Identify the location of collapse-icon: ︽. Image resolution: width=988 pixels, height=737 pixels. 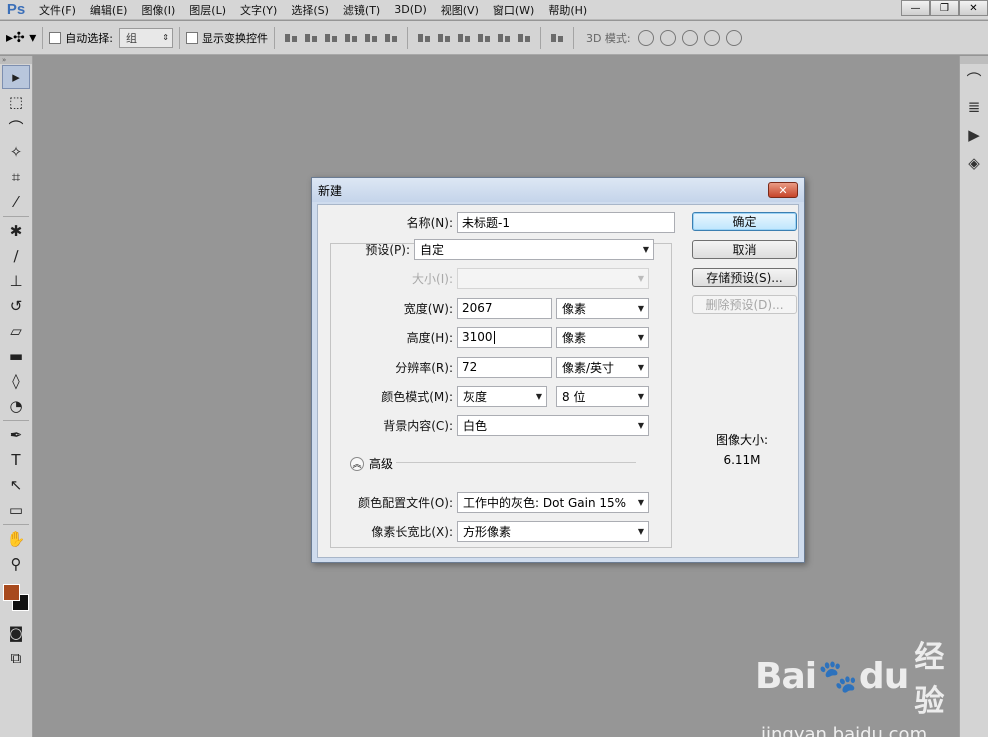
(357, 463).